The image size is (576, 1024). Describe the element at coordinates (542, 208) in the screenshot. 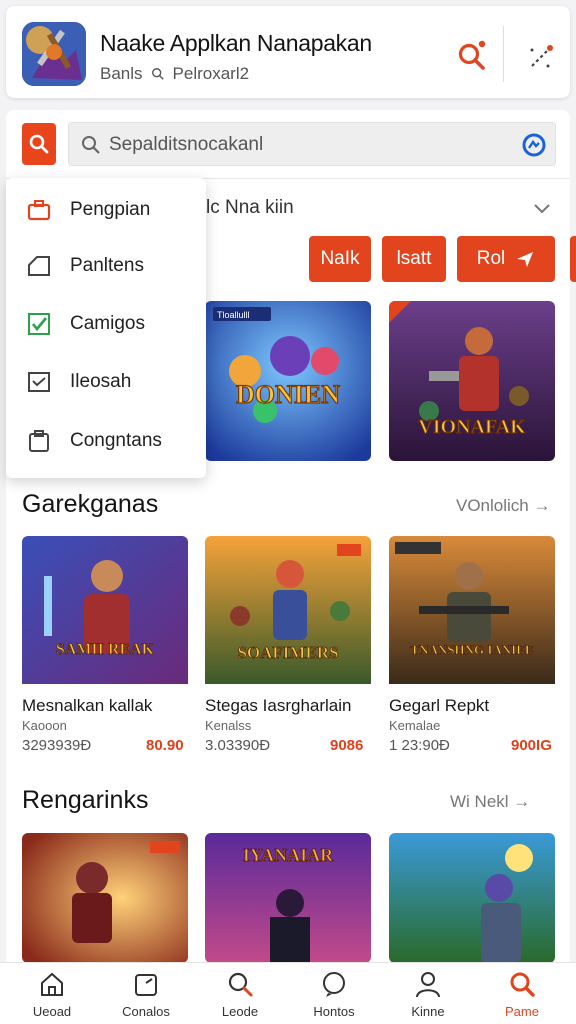

I see `chevron-down-icon` at that location.